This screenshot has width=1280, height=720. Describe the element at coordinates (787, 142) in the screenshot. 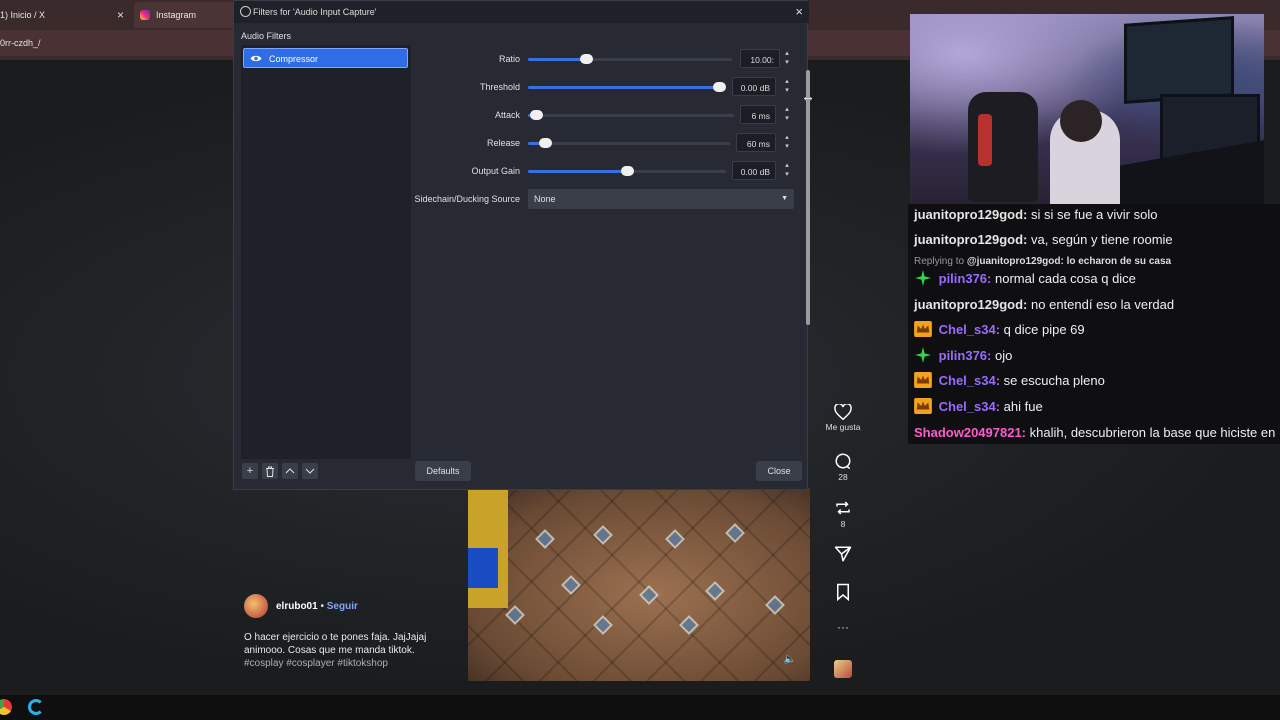

I see `release-stepper: ▴ ▾` at that location.